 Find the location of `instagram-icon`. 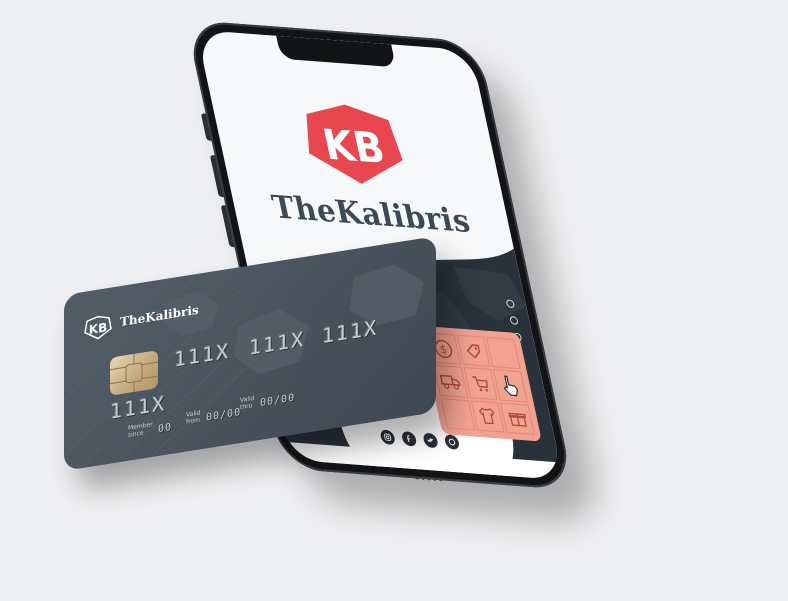

instagram-icon is located at coordinates (388, 437).